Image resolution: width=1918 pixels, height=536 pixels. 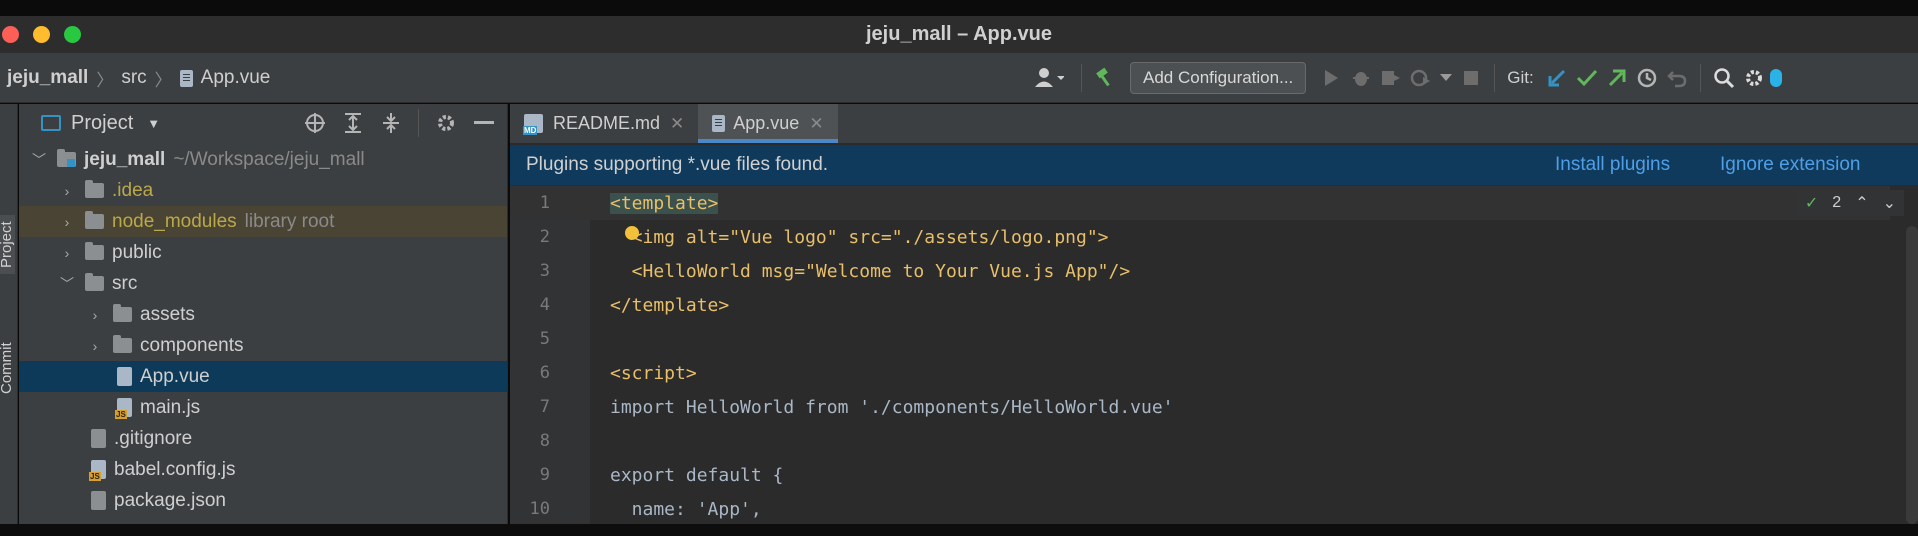 What do you see at coordinates (1200, 305) in the screenshot?
I see `code-line: 4 </template>` at bounding box center [1200, 305].